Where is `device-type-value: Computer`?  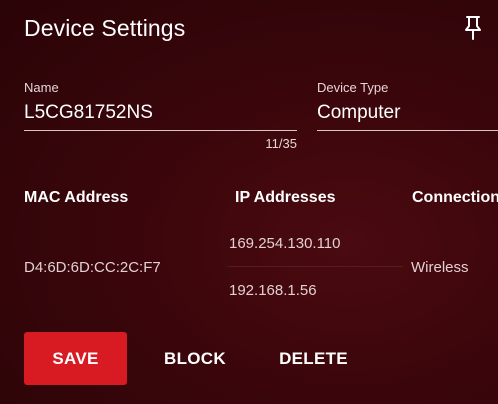
device-type-value: Computer is located at coordinates (358, 113).